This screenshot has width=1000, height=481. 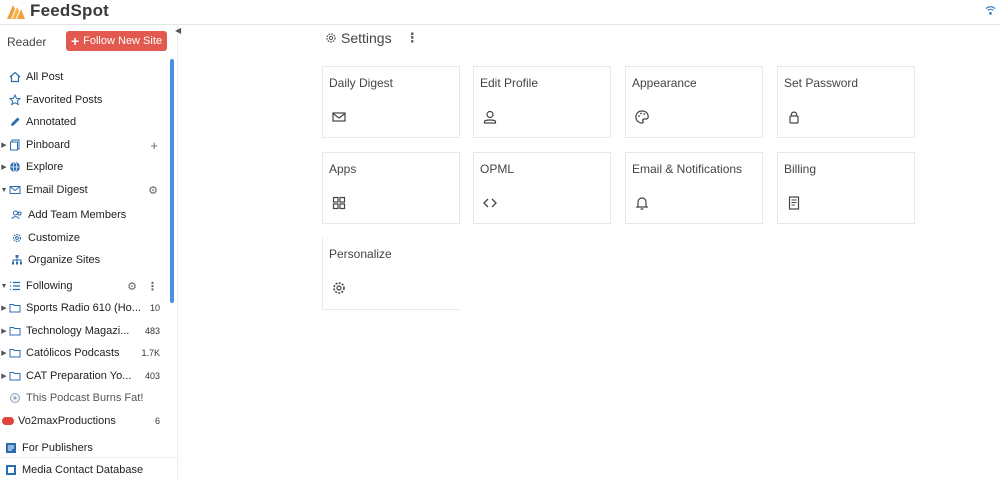 What do you see at coordinates (509, 83) in the screenshot?
I see `card-label: Edit Profile` at bounding box center [509, 83].